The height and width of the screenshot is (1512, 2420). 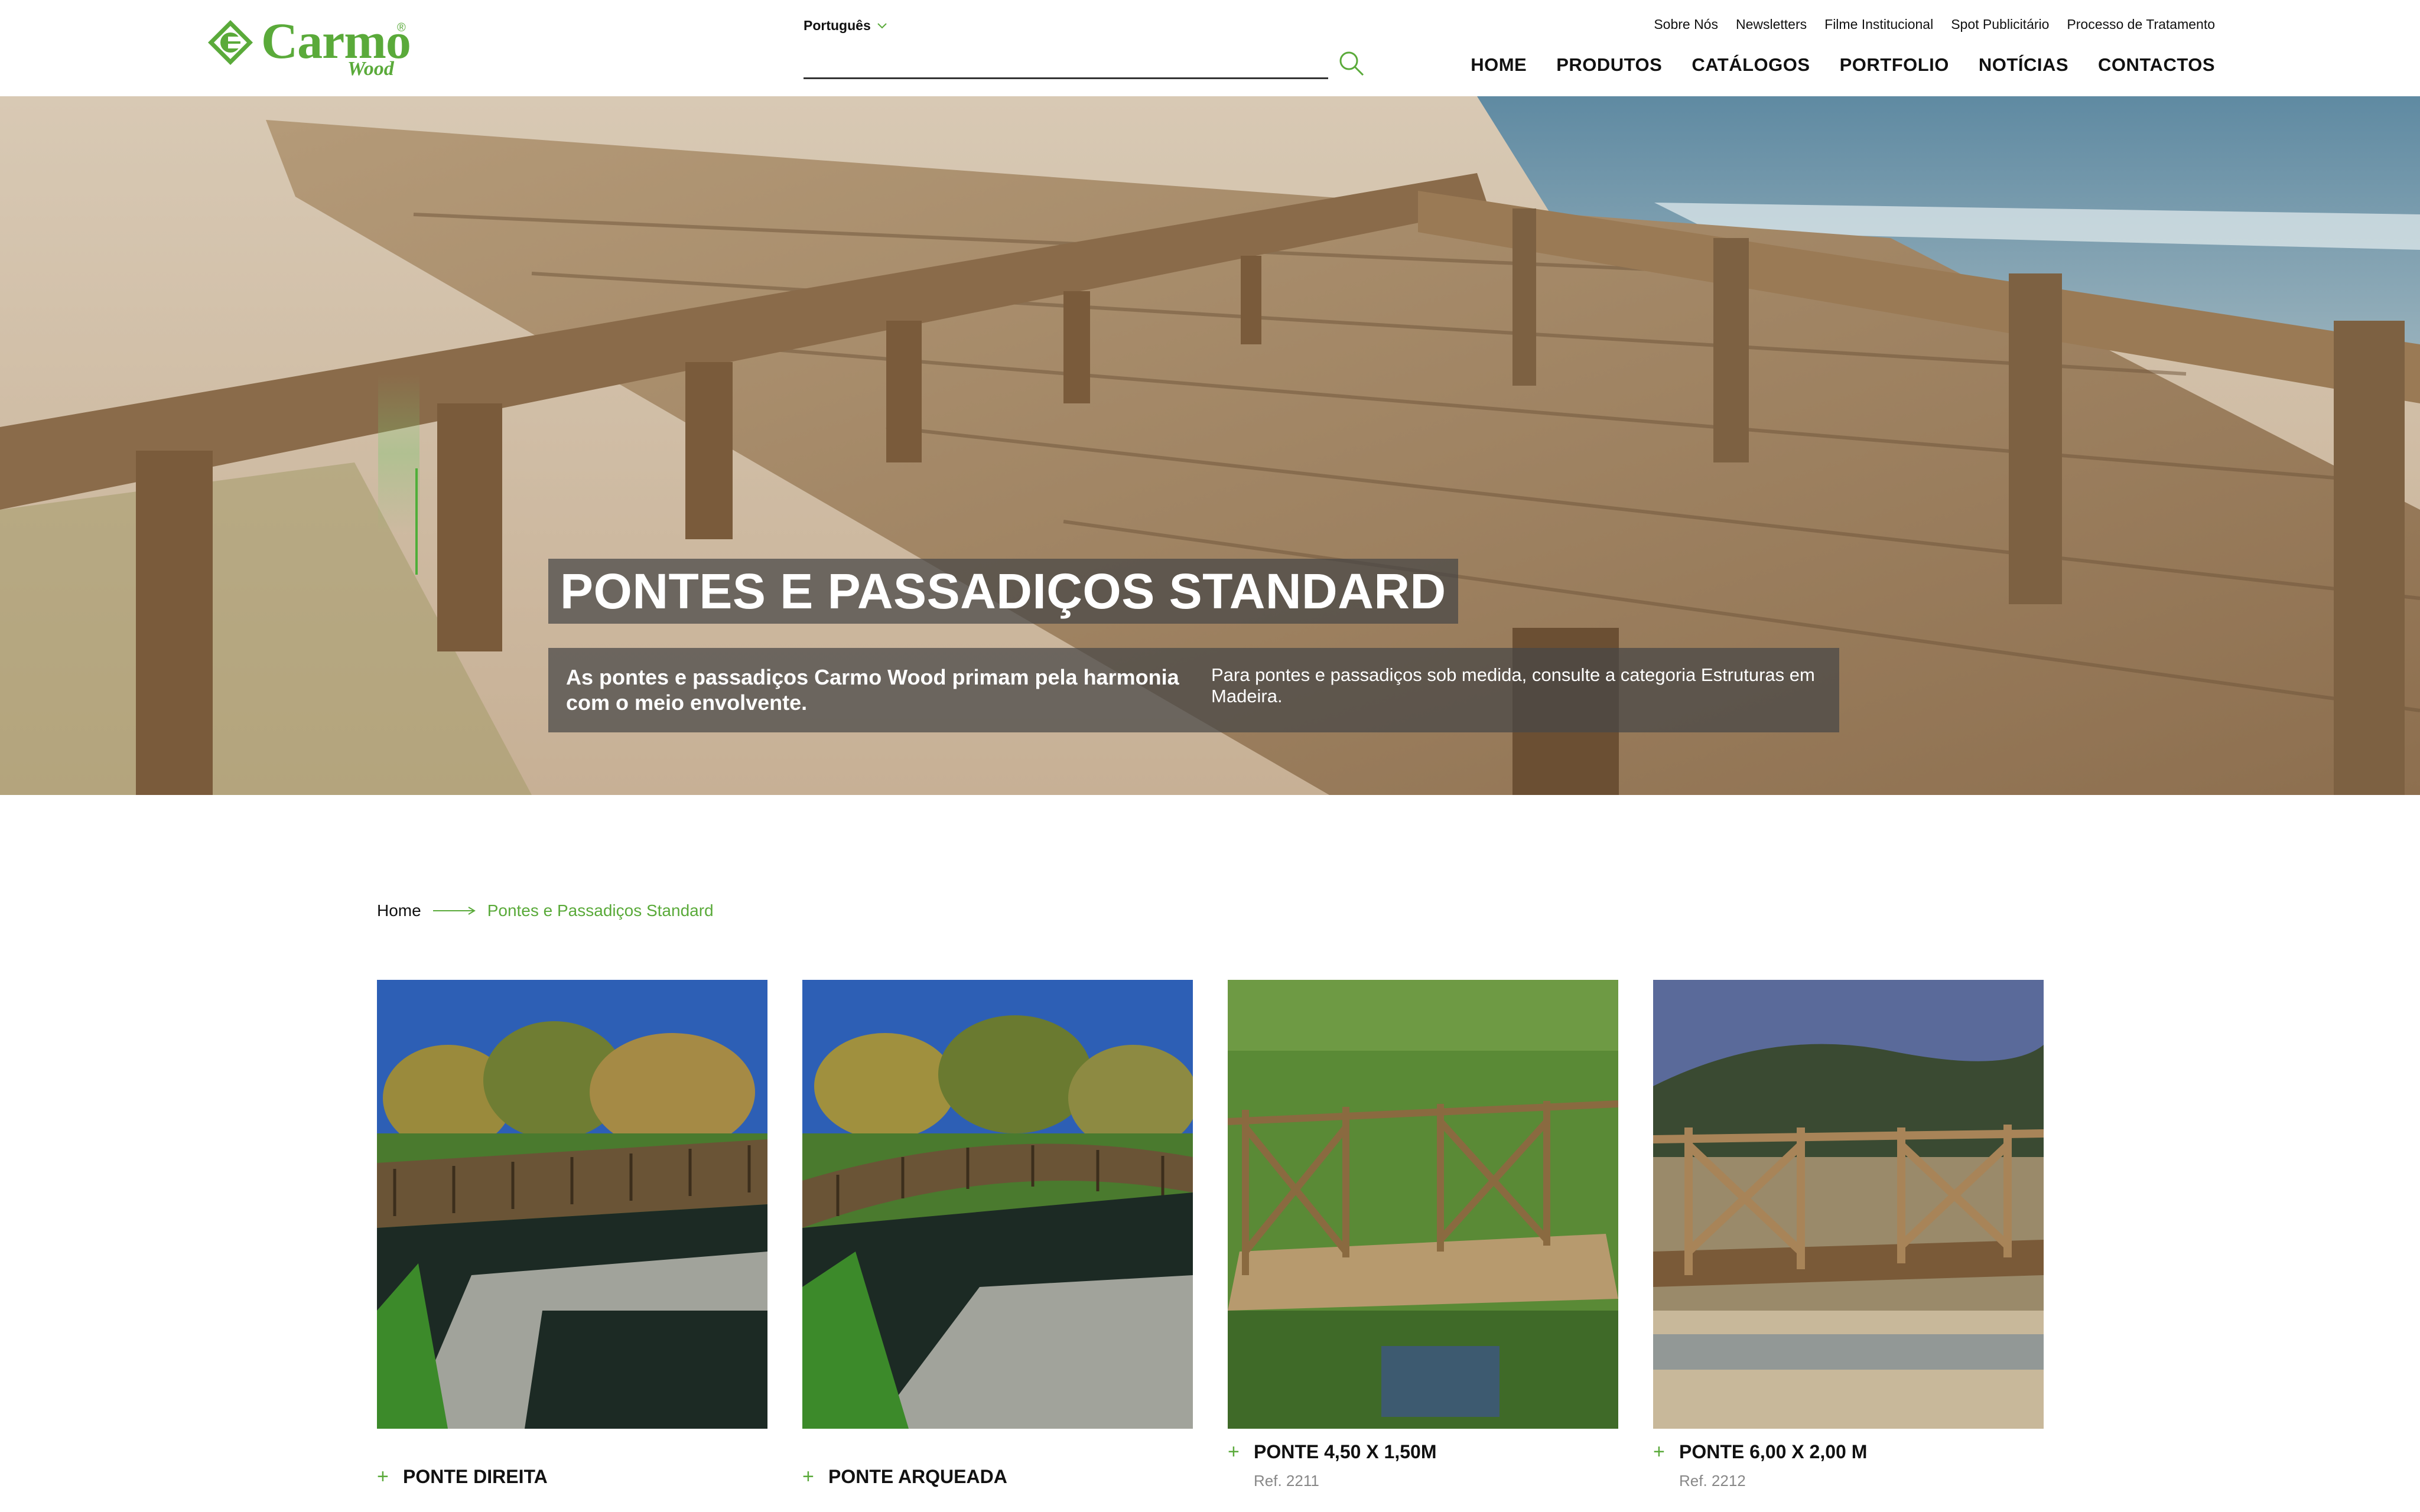 I want to click on language-label: Português, so click(x=837, y=25).